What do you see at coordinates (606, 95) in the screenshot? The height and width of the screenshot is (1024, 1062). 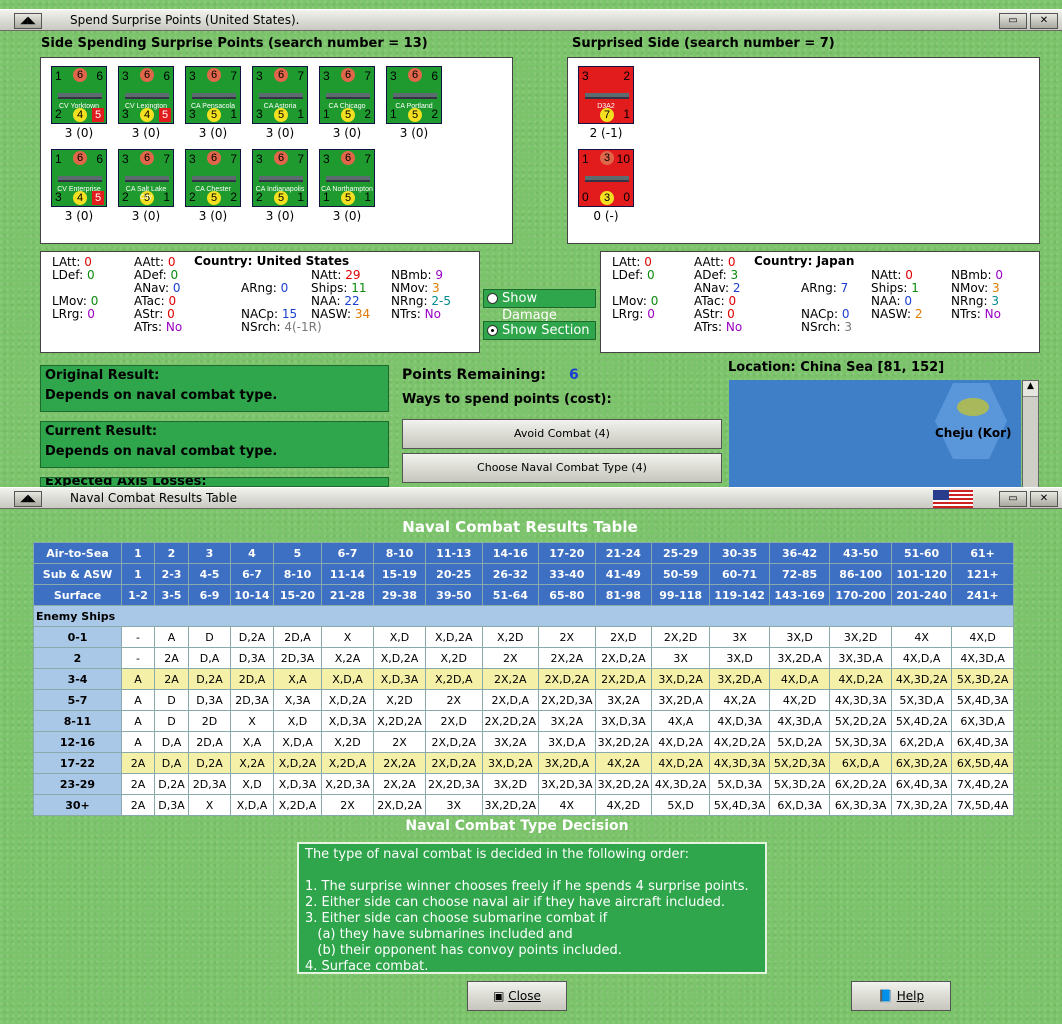 I see `unit-counter: 3 2 7 1 D3A2` at bounding box center [606, 95].